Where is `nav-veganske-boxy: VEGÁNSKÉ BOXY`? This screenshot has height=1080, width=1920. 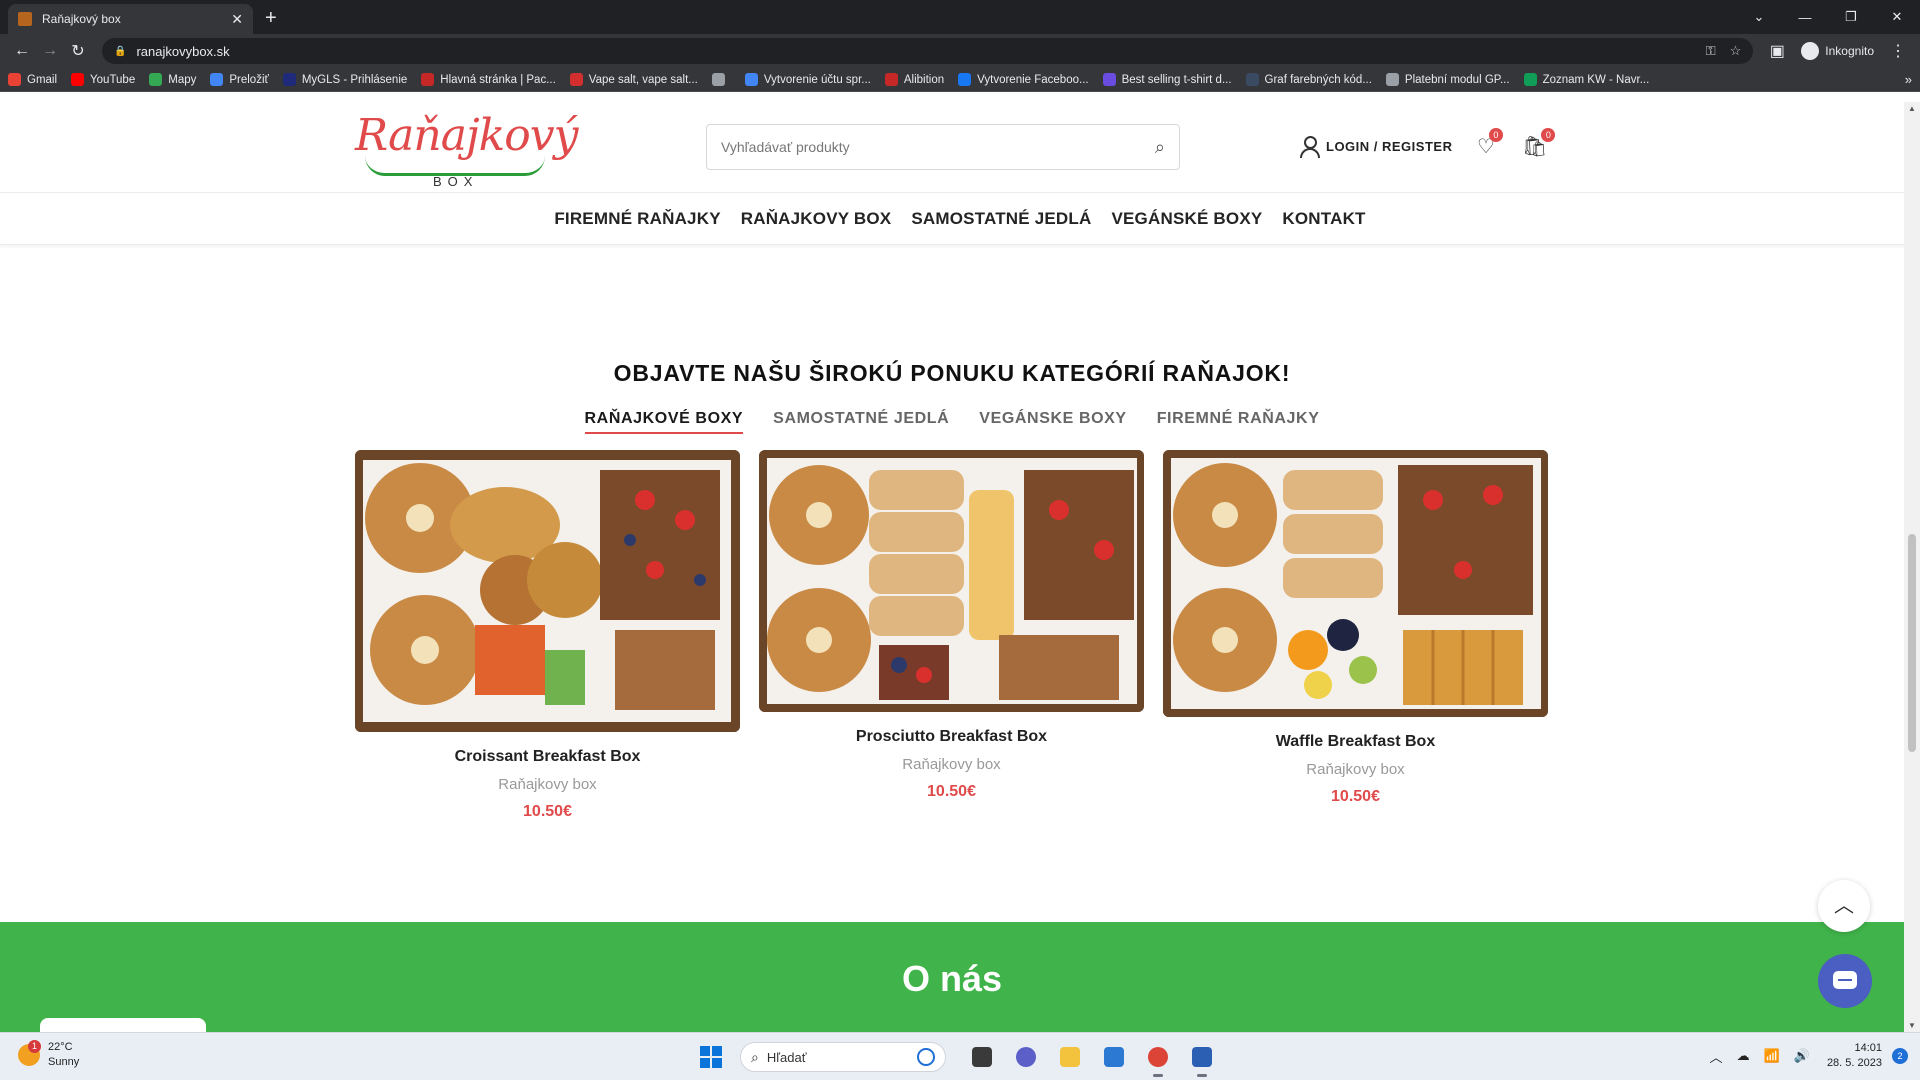 nav-veganske-boxy: VEGÁNSKÉ BOXY is located at coordinates (1186, 219).